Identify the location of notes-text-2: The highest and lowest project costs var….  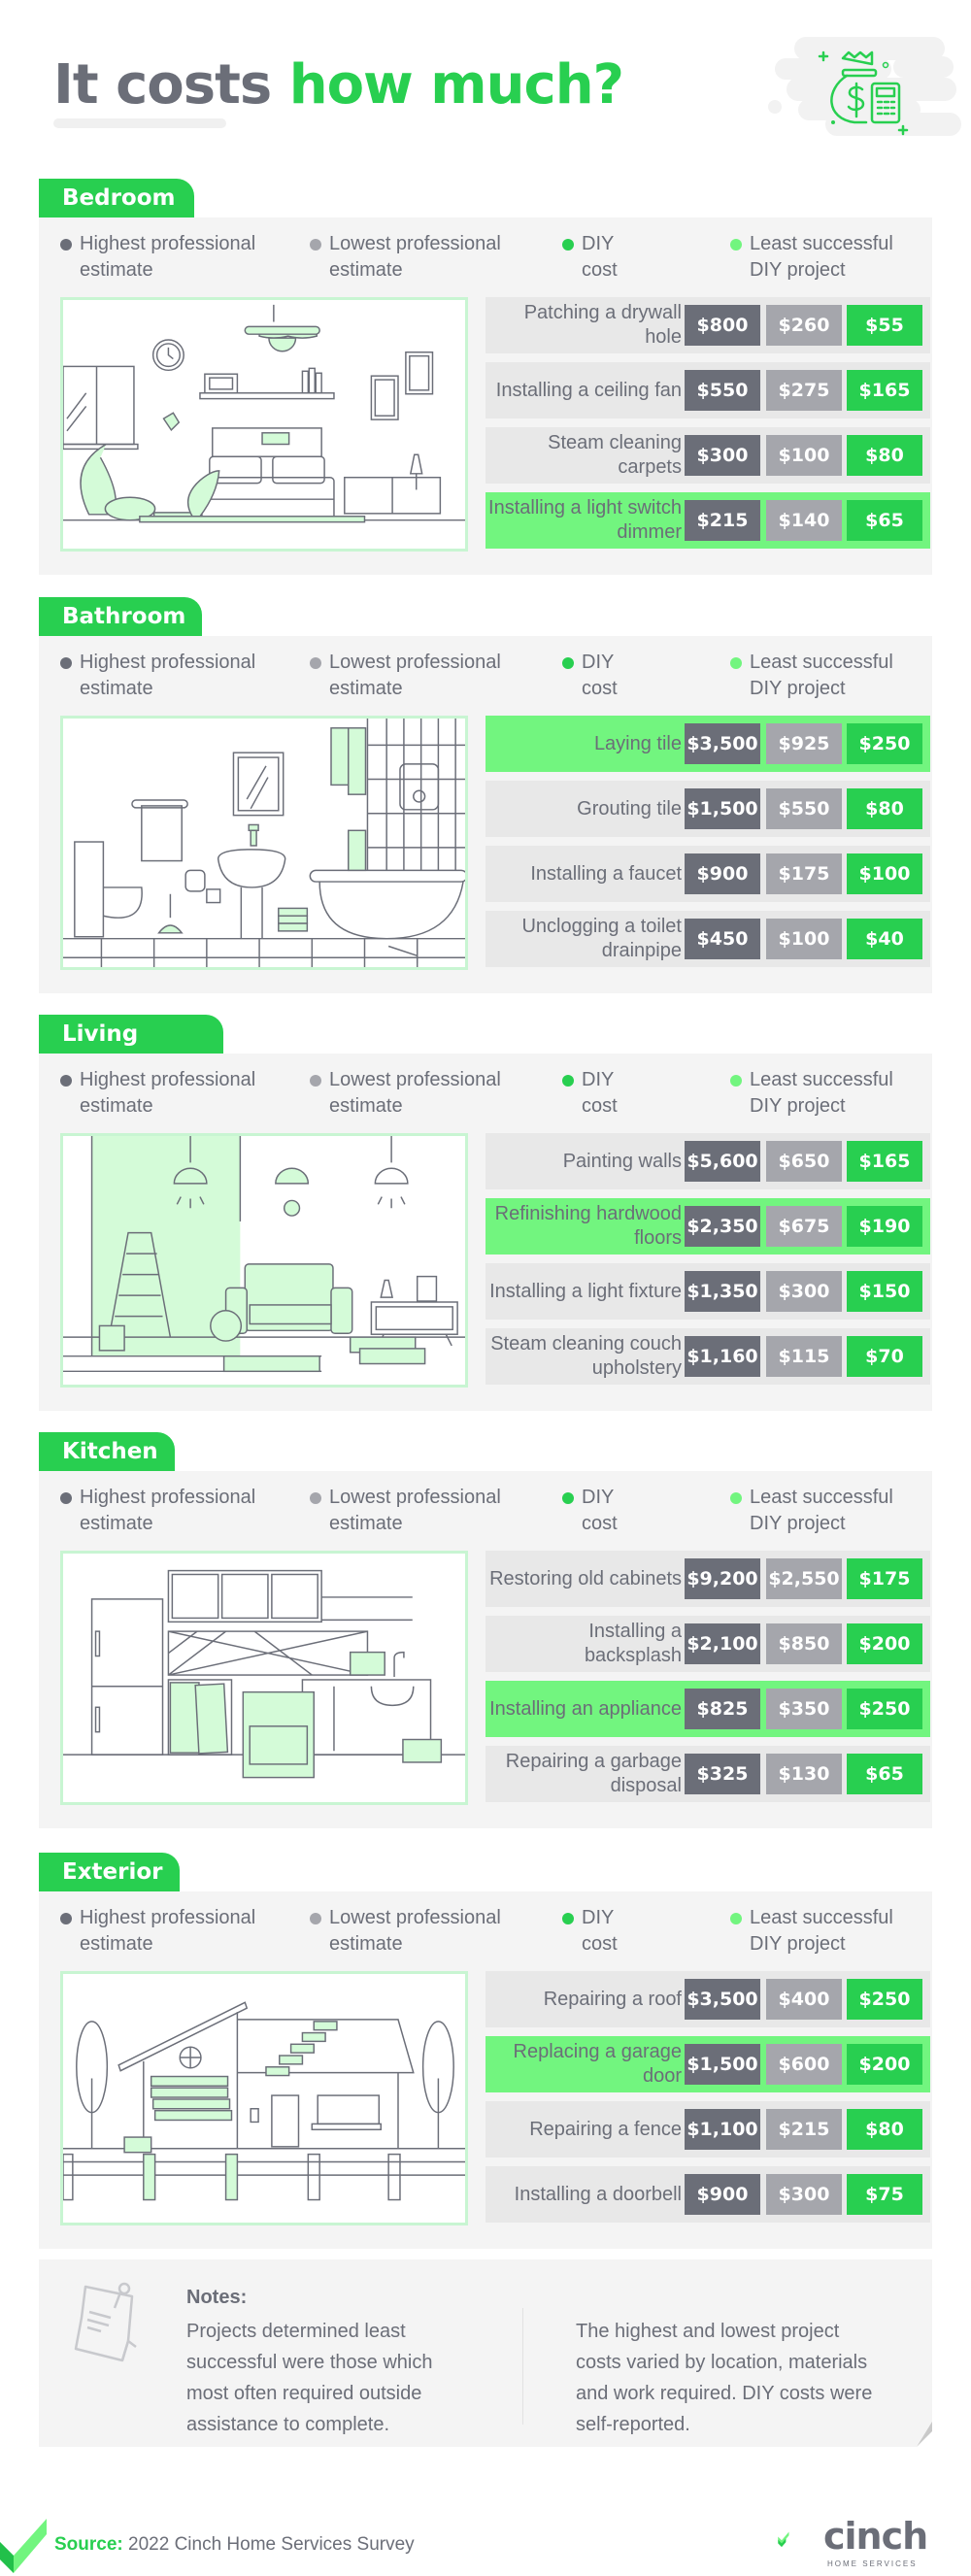
(724, 2378).